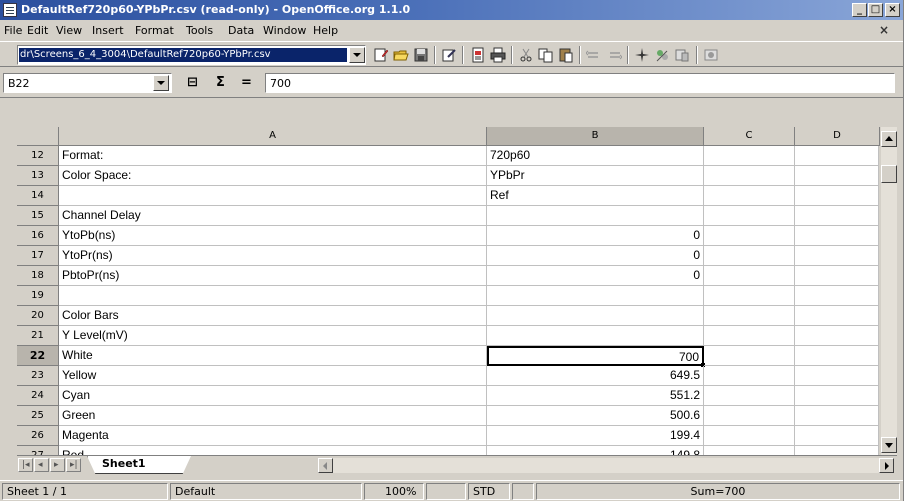 The image size is (904, 501). What do you see at coordinates (38, 156) in the screenshot?
I see `row-header: 12` at bounding box center [38, 156].